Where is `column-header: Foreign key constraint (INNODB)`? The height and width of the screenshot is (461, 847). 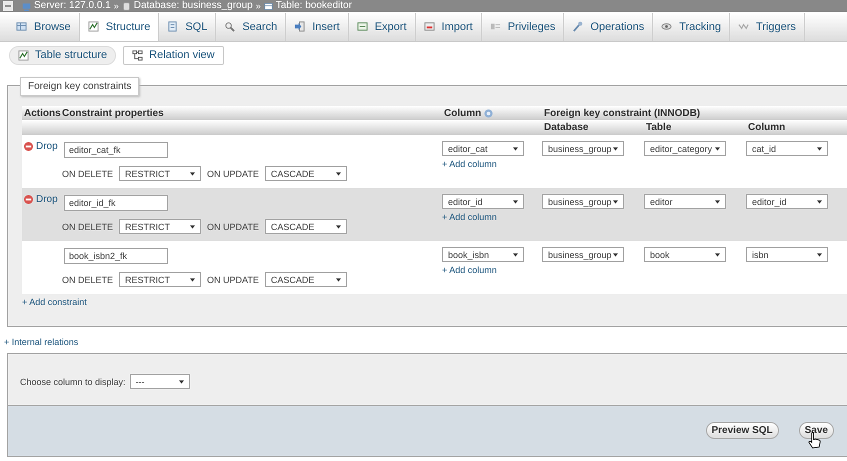 column-header: Foreign key constraint (INNODB) is located at coordinates (622, 113).